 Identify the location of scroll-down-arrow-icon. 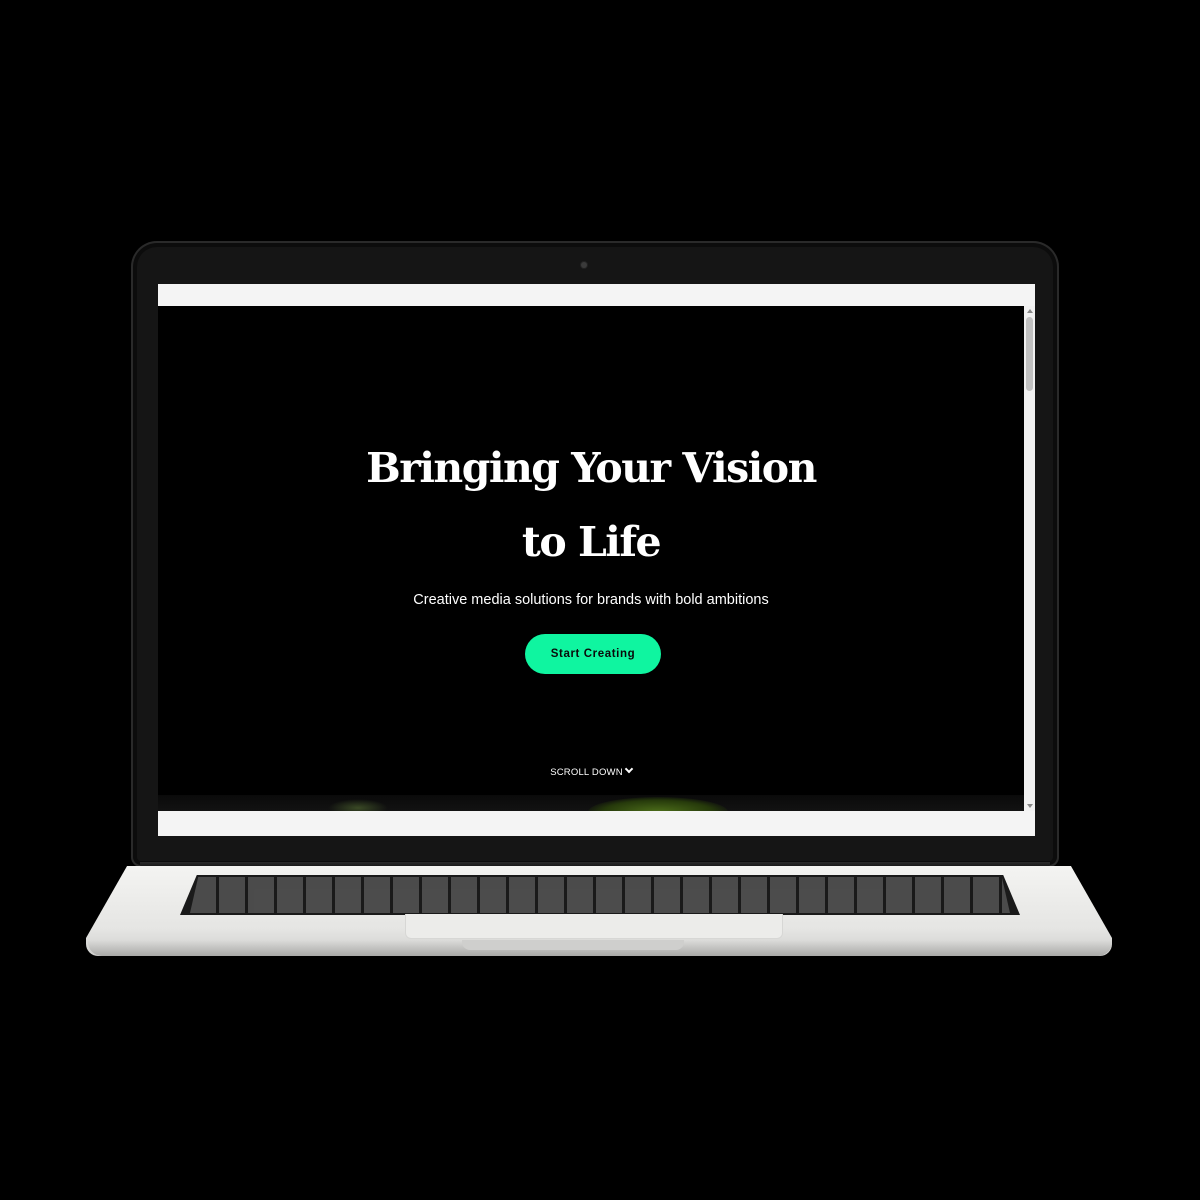
(1030, 806).